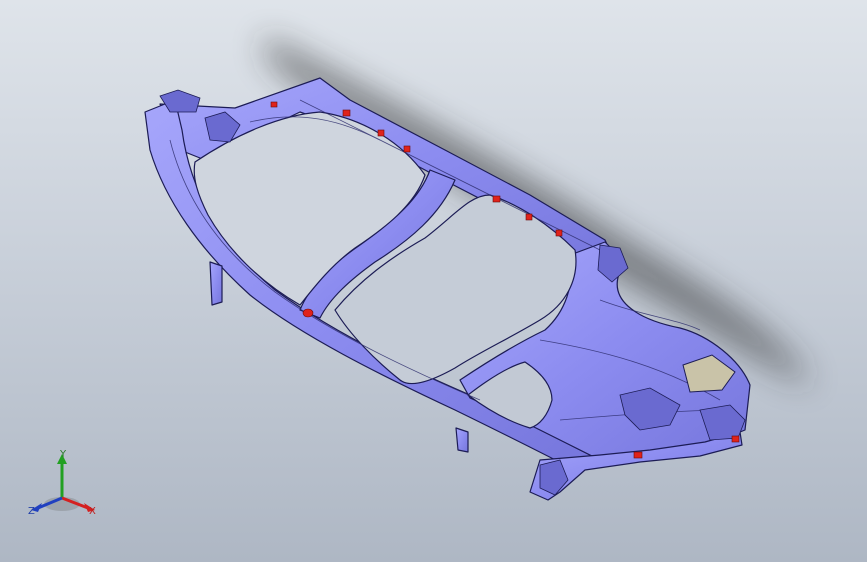 The image size is (867, 562). I want to click on front-bracket, so click(216, 283).